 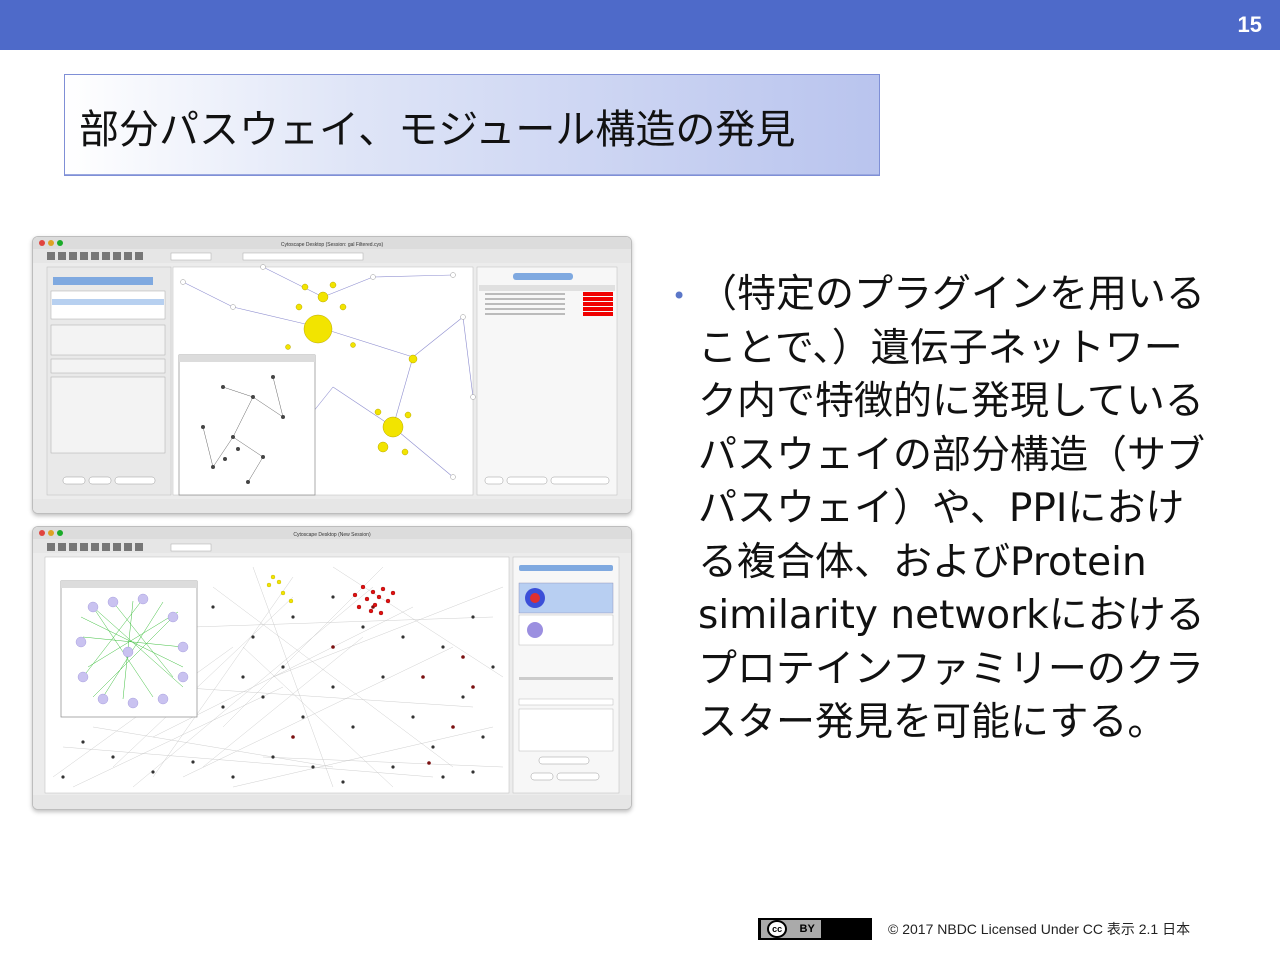 What do you see at coordinates (332, 535) in the screenshot?
I see `window-title-2: Cytoscape Desktop (New Session)` at bounding box center [332, 535].